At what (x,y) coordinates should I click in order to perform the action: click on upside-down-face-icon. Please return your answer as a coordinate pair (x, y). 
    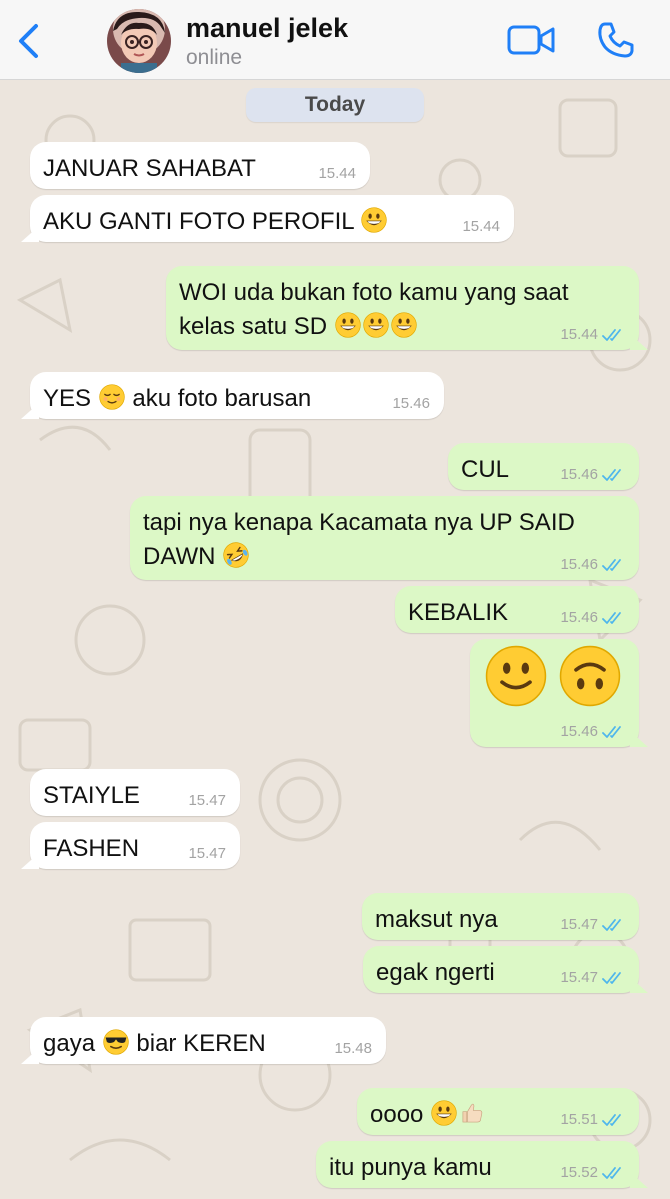
    Looking at the image, I should click on (590, 676).